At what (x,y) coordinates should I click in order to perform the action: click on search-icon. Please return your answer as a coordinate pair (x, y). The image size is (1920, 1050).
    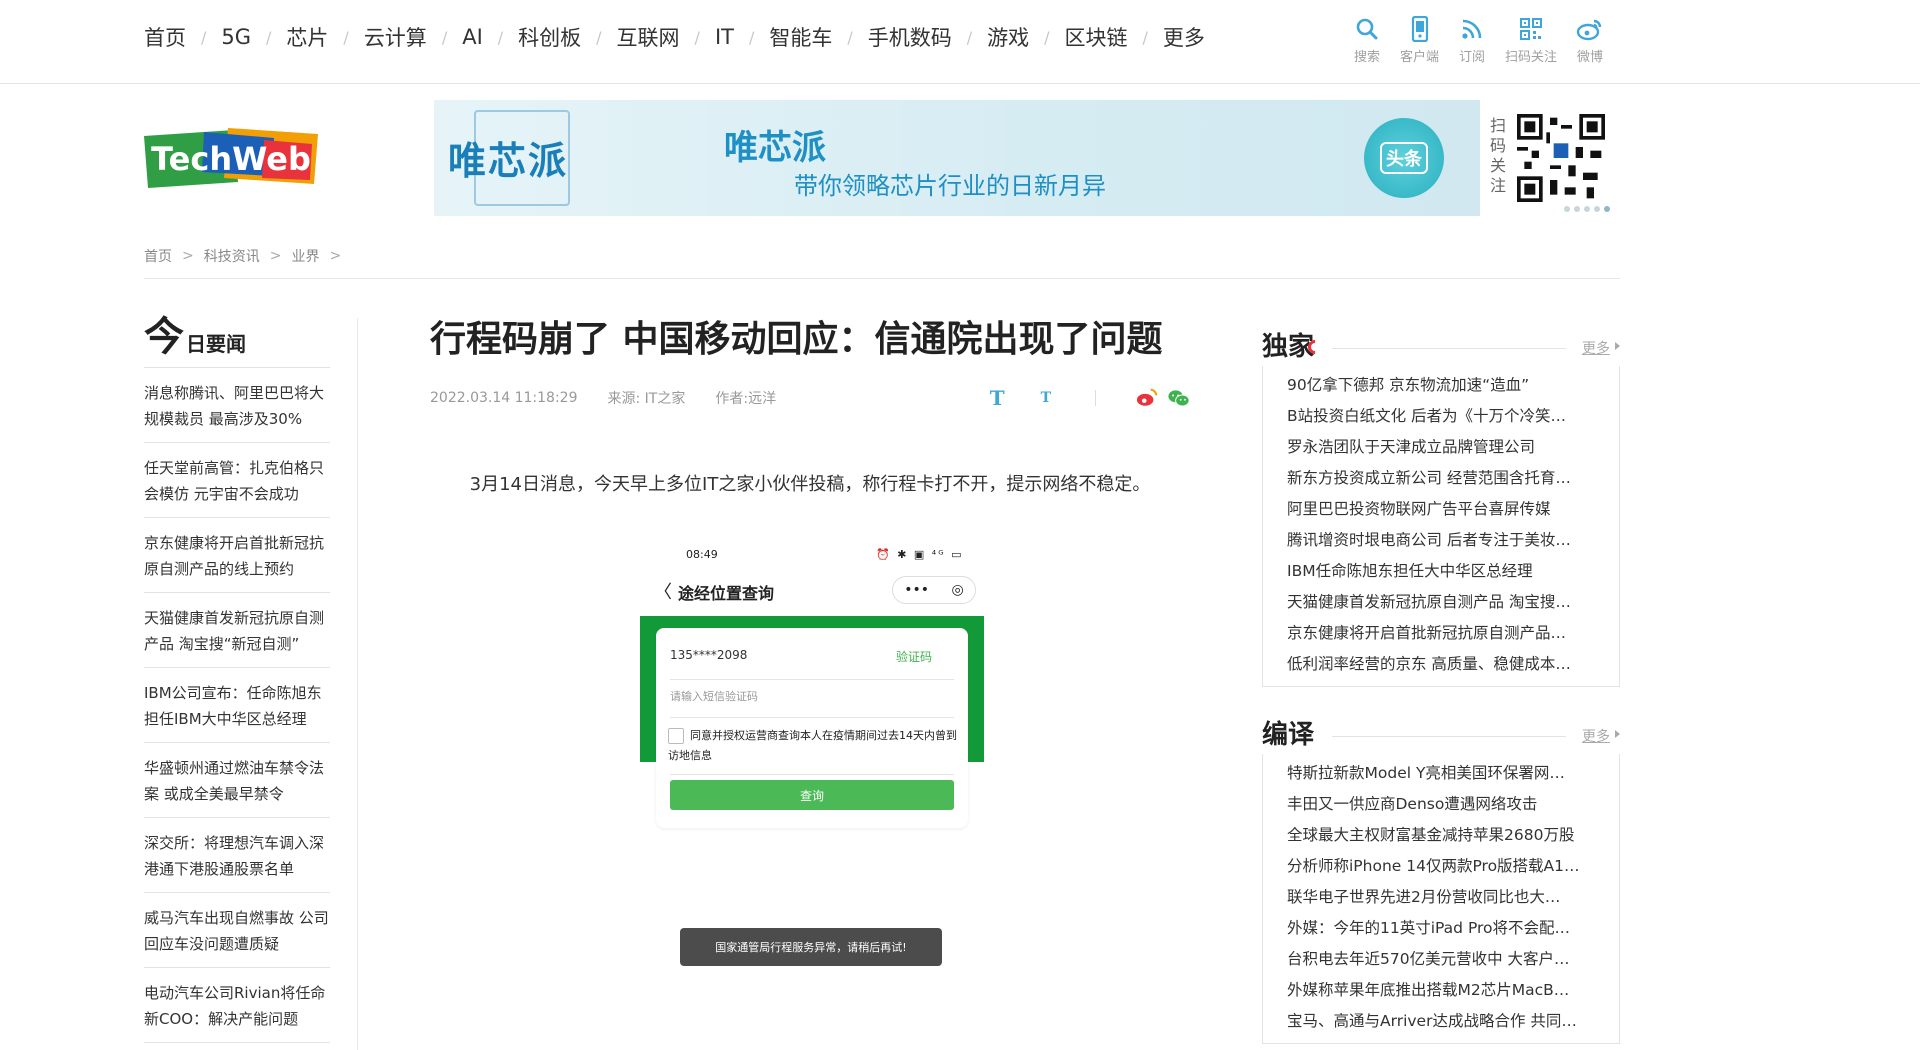
    Looking at the image, I should click on (1367, 29).